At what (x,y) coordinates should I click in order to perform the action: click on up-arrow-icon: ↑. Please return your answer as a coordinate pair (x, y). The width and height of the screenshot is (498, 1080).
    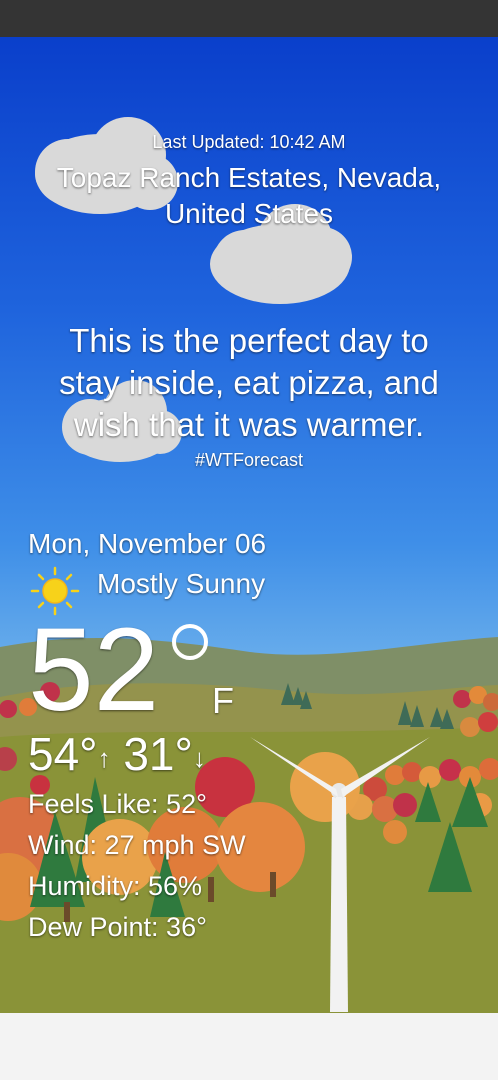
    Looking at the image, I should click on (104, 757).